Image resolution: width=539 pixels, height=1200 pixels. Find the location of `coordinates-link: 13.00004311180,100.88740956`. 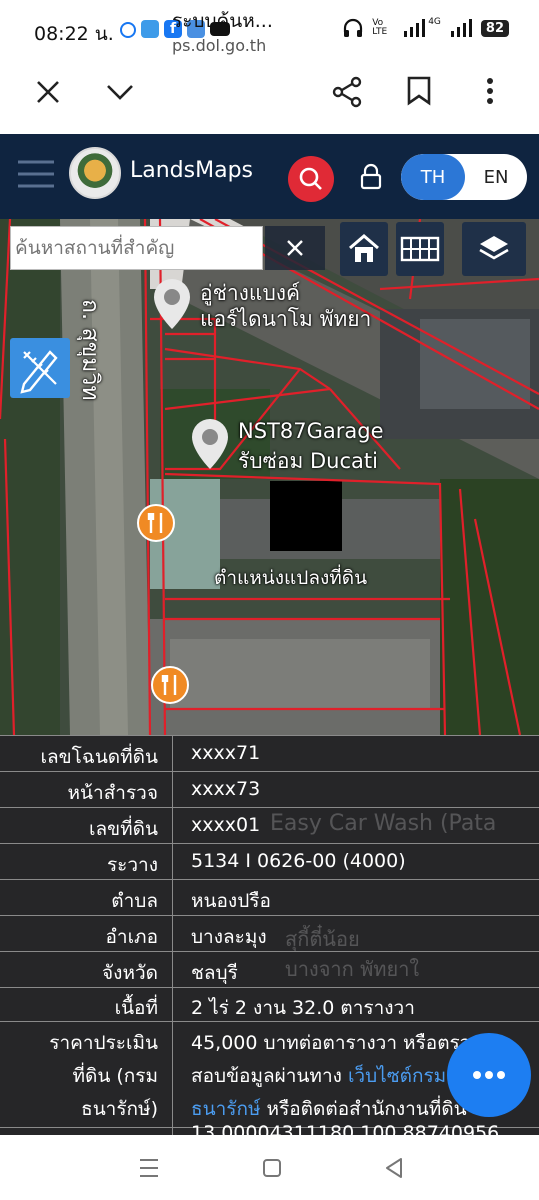

coordinates-link: 13.00004311180,100.88740956 is located at coordinates (345, 1128).